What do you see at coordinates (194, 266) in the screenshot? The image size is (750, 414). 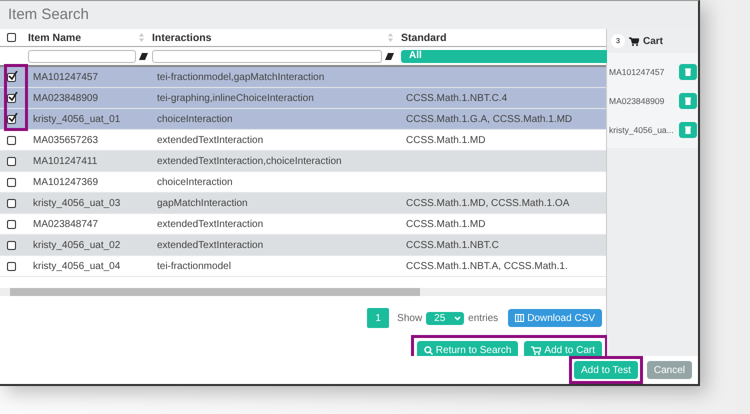 I see `table-cell-text: tei-fractionmodel` at bounding box center [194, 266].